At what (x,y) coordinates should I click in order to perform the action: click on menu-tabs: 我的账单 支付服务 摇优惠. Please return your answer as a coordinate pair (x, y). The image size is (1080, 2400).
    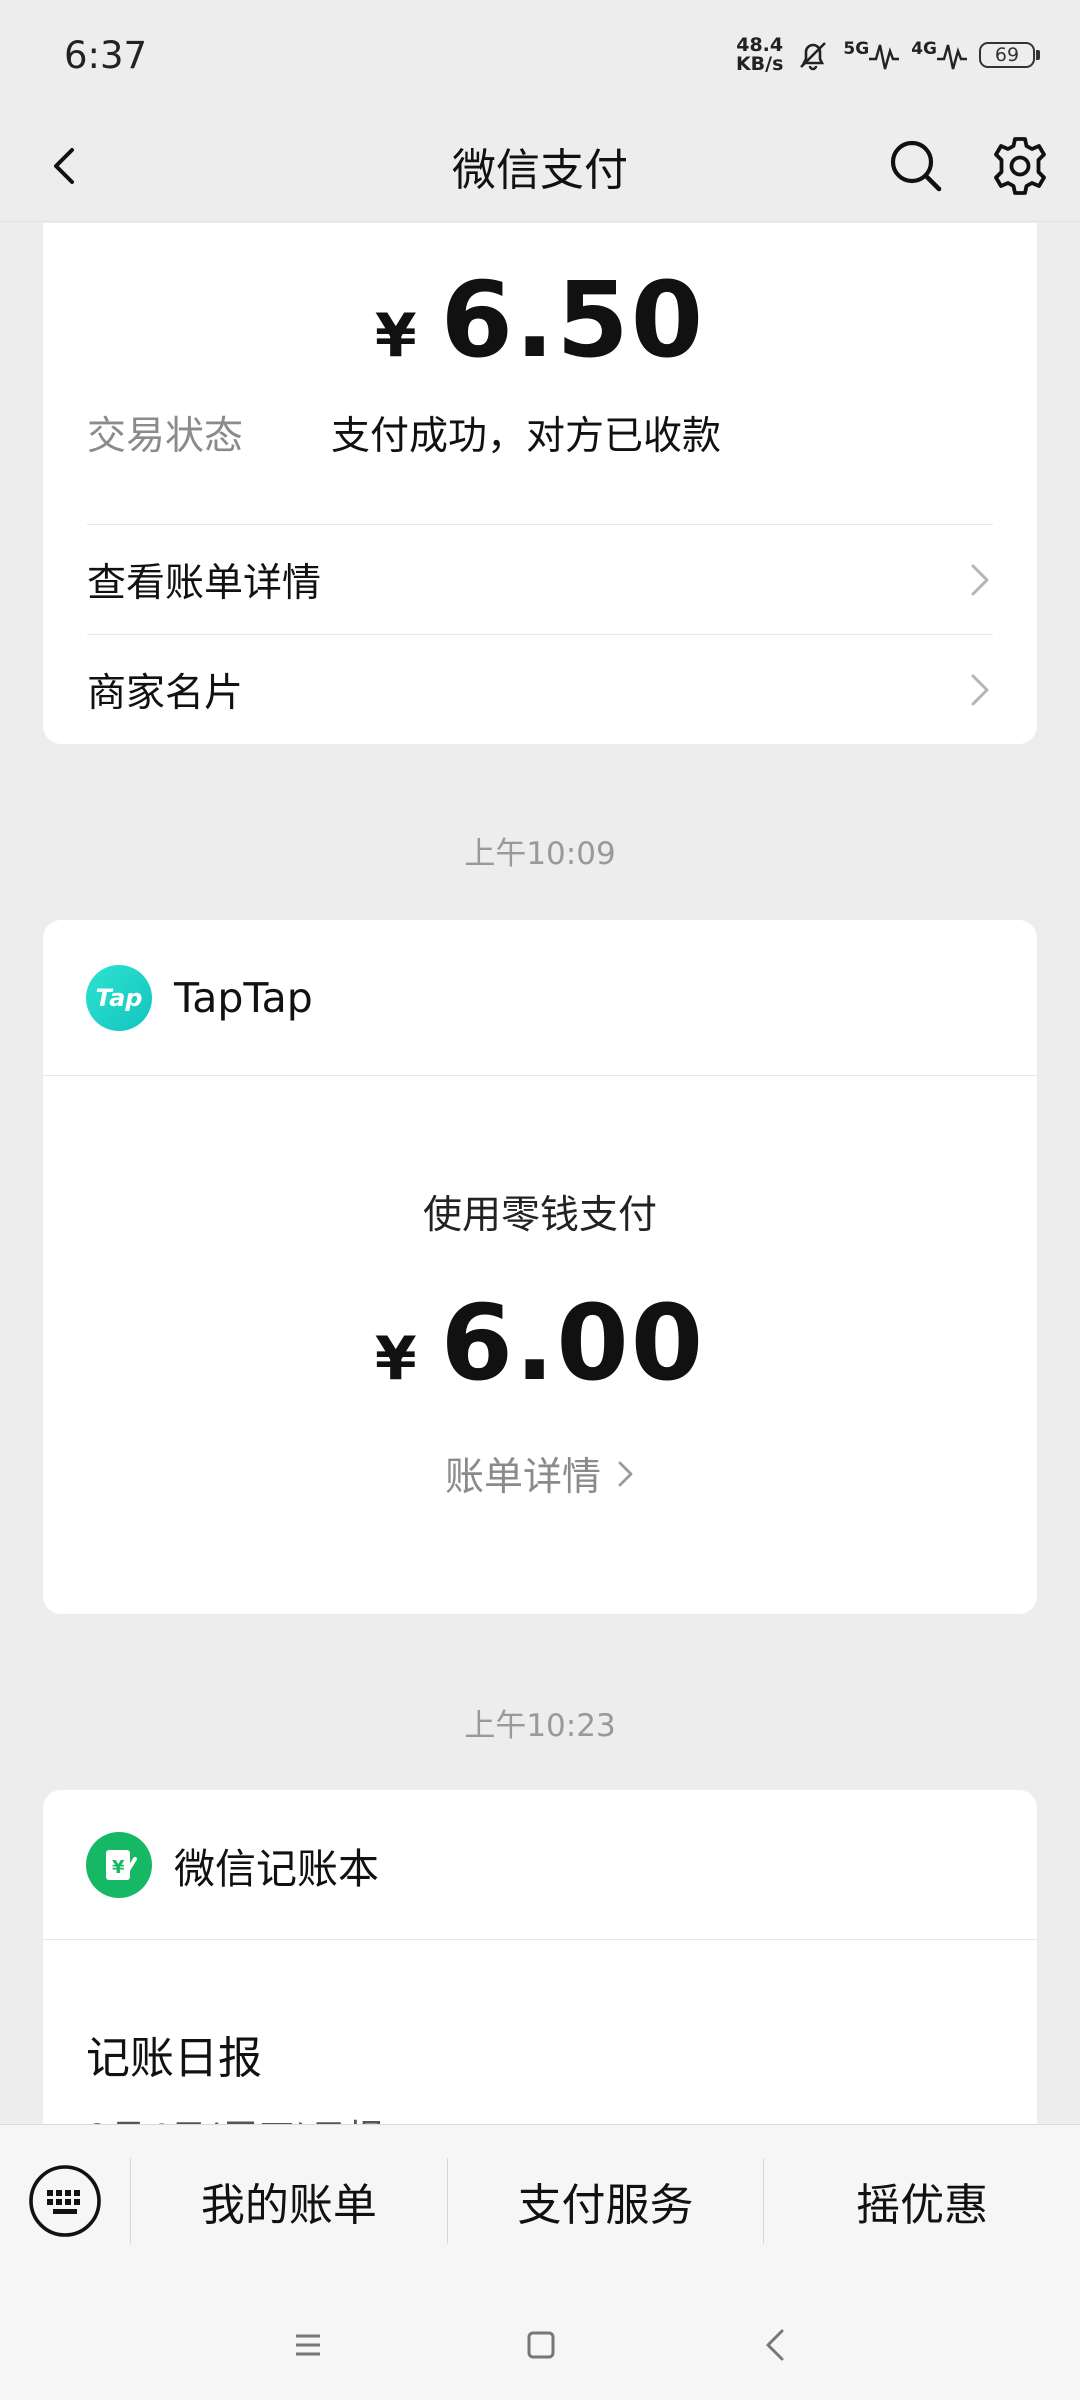
    Looking at the image, I should click on (540, 2201).